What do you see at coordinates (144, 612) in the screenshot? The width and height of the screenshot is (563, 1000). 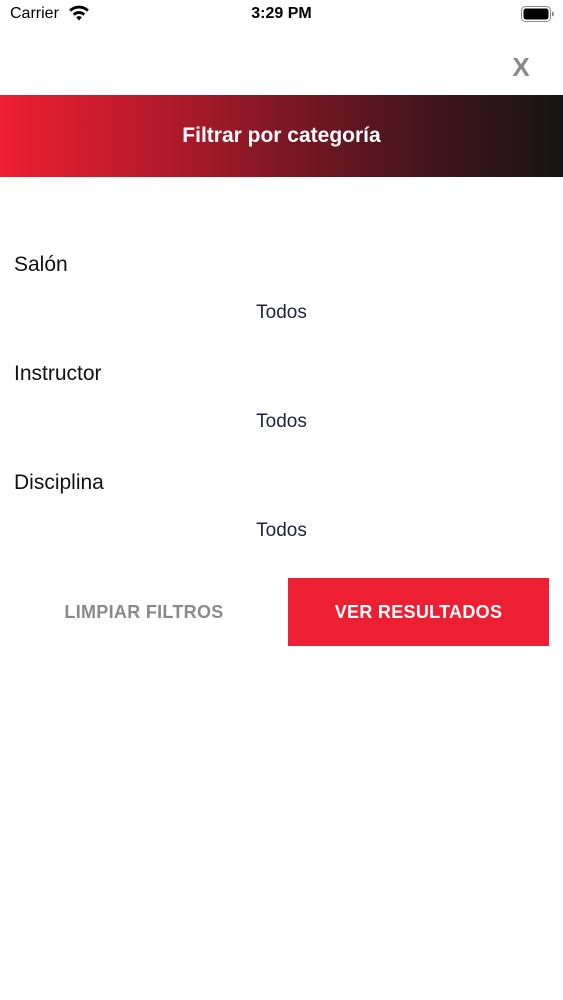 I see `clear-filters-button: LIMPIAR FILTROS` at bounding box center [144, 612].